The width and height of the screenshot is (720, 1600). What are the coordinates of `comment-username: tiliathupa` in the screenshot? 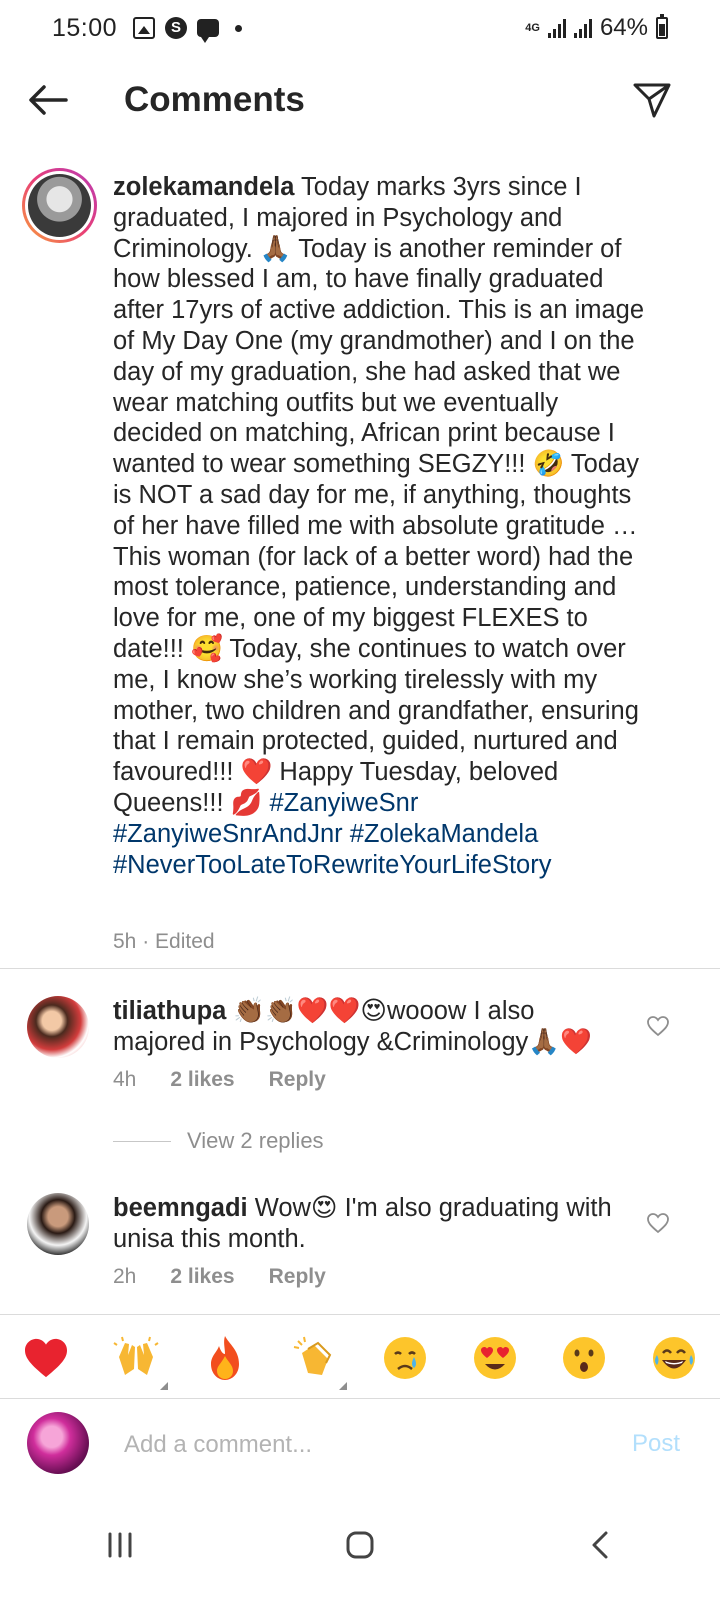 It's located at (169, 1011).